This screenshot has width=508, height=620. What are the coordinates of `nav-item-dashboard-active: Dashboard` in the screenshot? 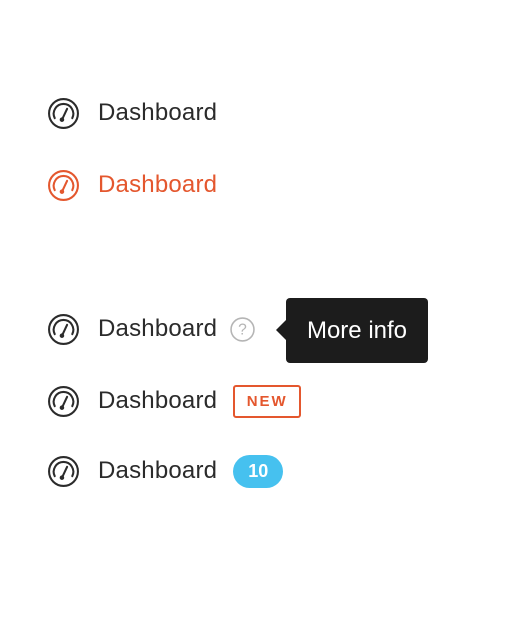 It's located at (132, 185).